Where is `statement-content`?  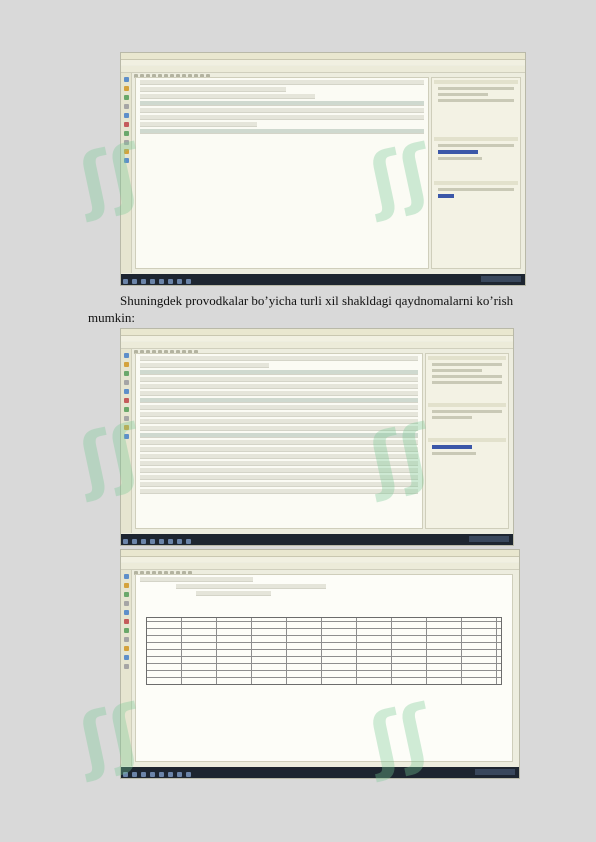 statement-content is located at coordinates (324, 668).